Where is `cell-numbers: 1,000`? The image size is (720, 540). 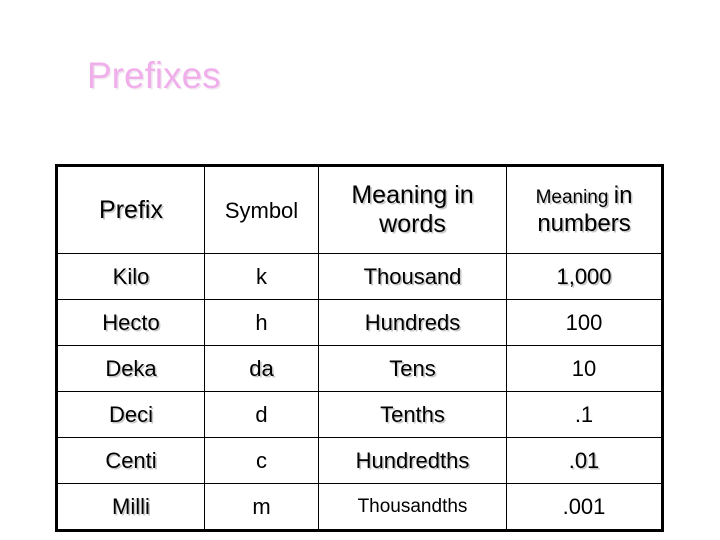
cell-numbers: 1,000 is located at coordinates (584, 276).